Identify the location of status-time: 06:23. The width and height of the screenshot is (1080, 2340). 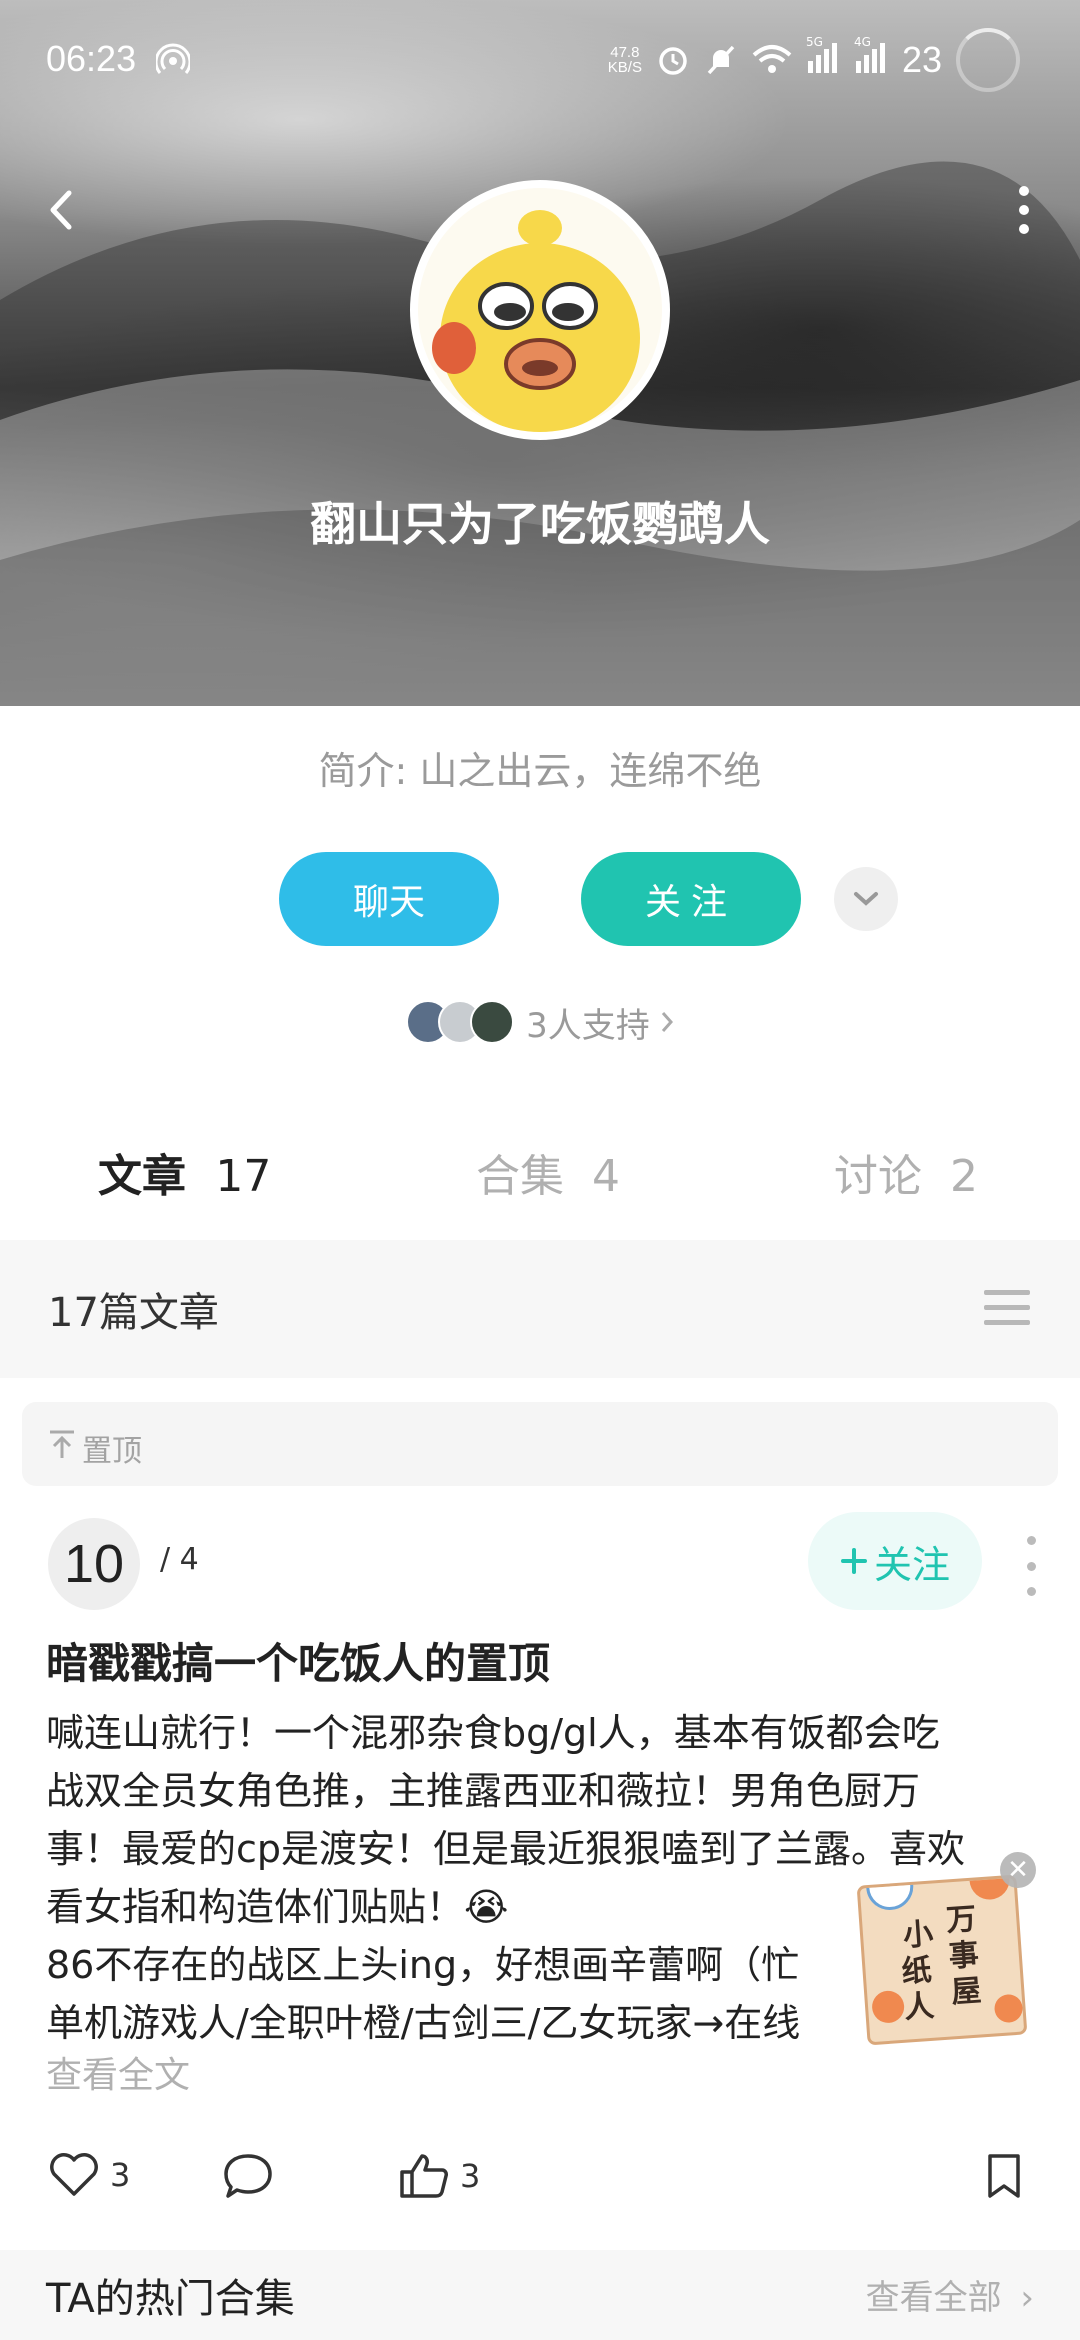
(91, 58).